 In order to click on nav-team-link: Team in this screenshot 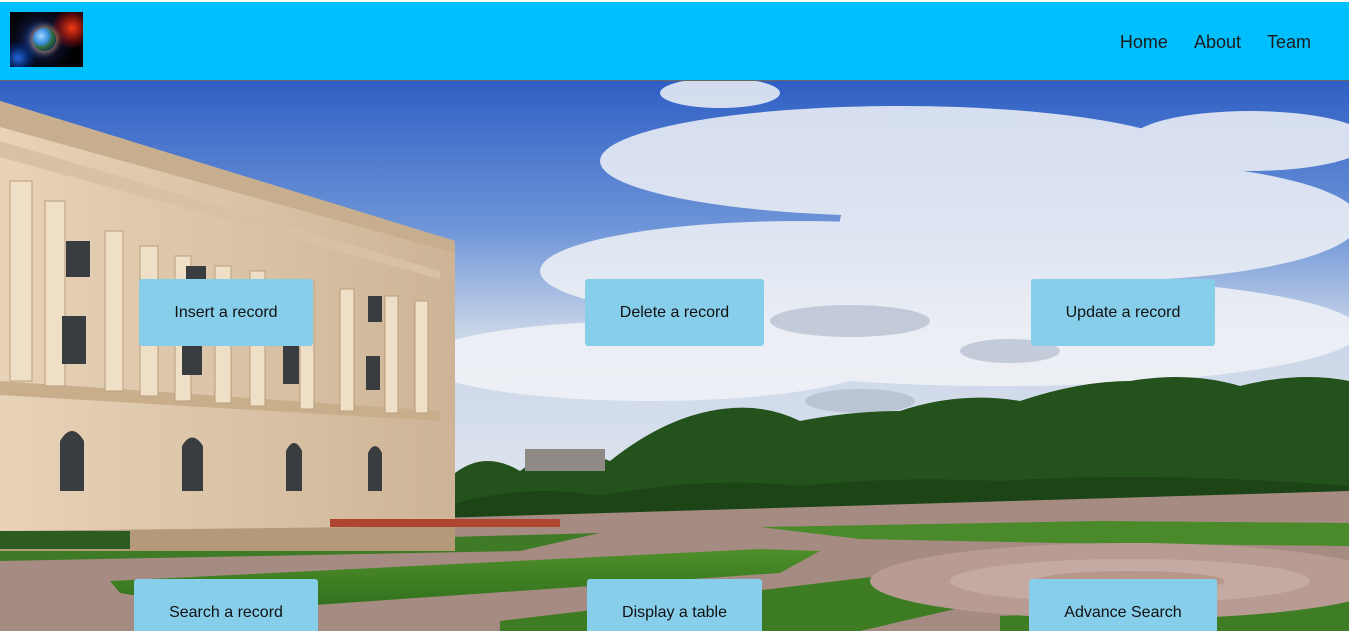, I will do `click(1289, 42)`.